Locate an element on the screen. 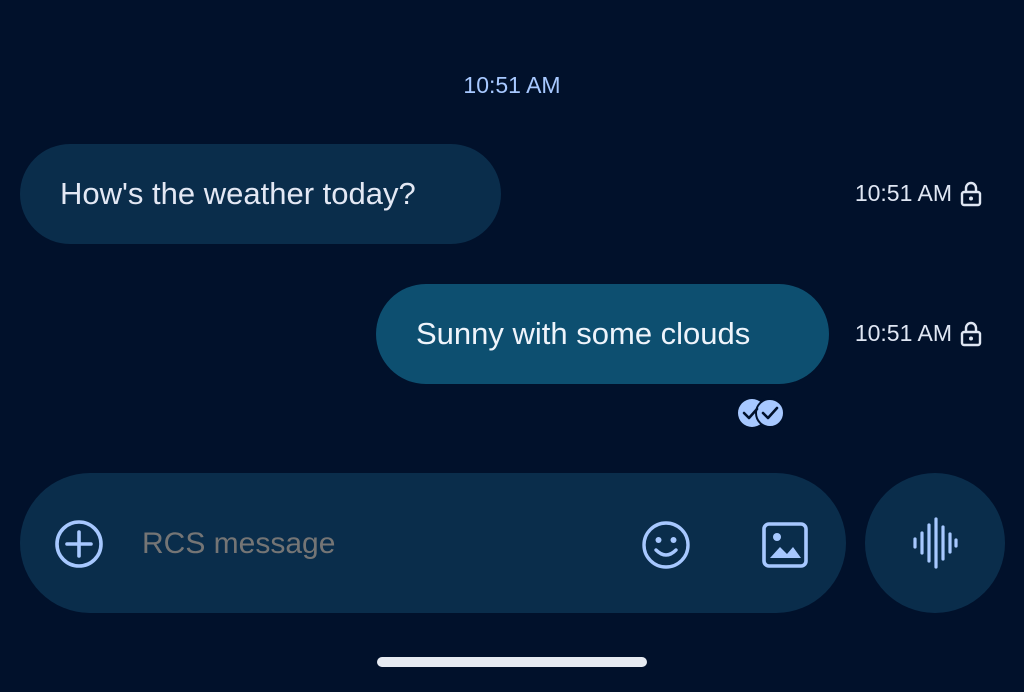 Image resolution: width=1024 pixels, height=692 pixels. outgoing-message-meta: 10:51 AM is located at coordinates (918, 333).